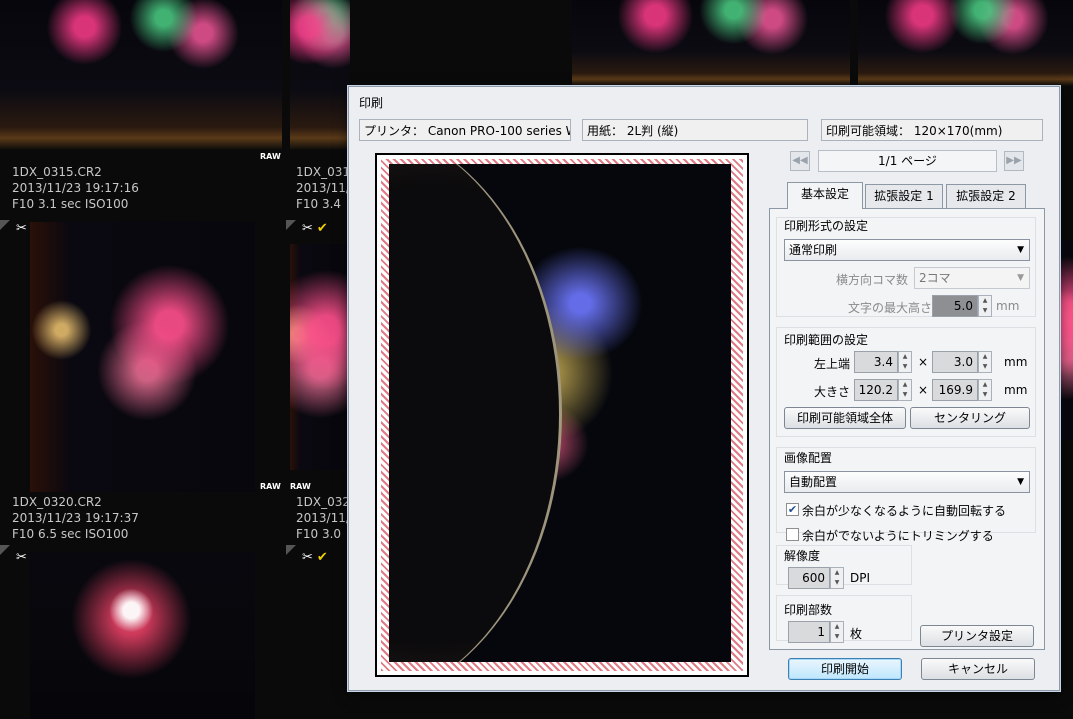 The height and width of the screenshot is (719, 1073). Describe the element at coordinates (837, 632) in the screenshot. I see `copies-stepper: ▲ ▼` at that location.